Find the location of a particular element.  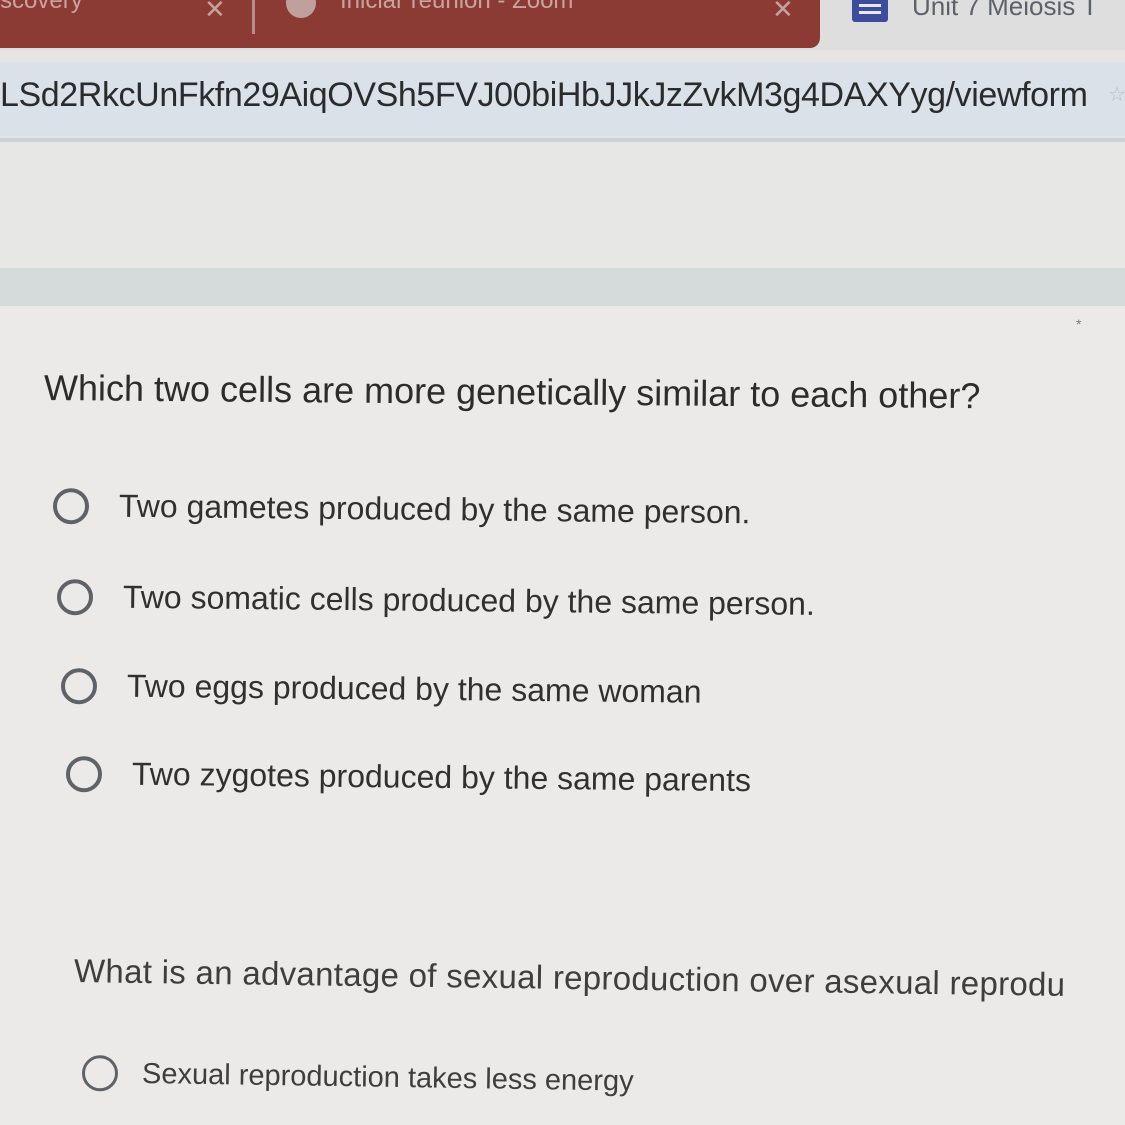

page-background is located at coordinates (562, 206).